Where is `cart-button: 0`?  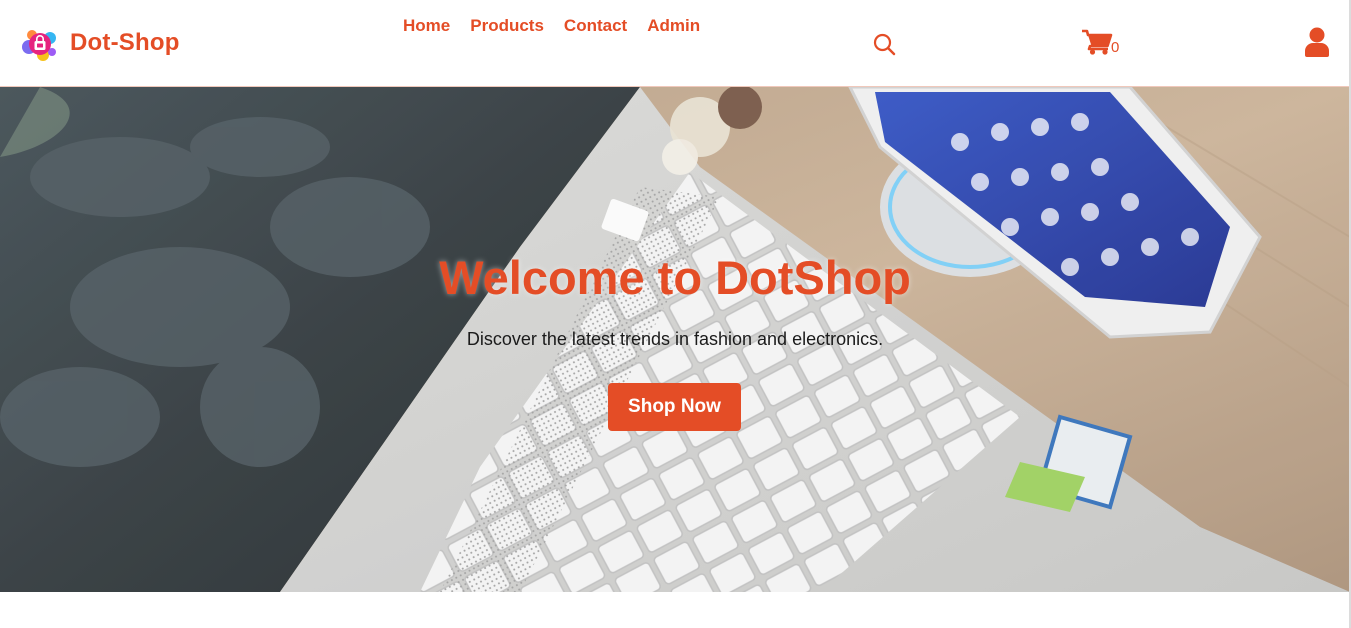 cart-button: 0 is located at coordinates (1100, 42).